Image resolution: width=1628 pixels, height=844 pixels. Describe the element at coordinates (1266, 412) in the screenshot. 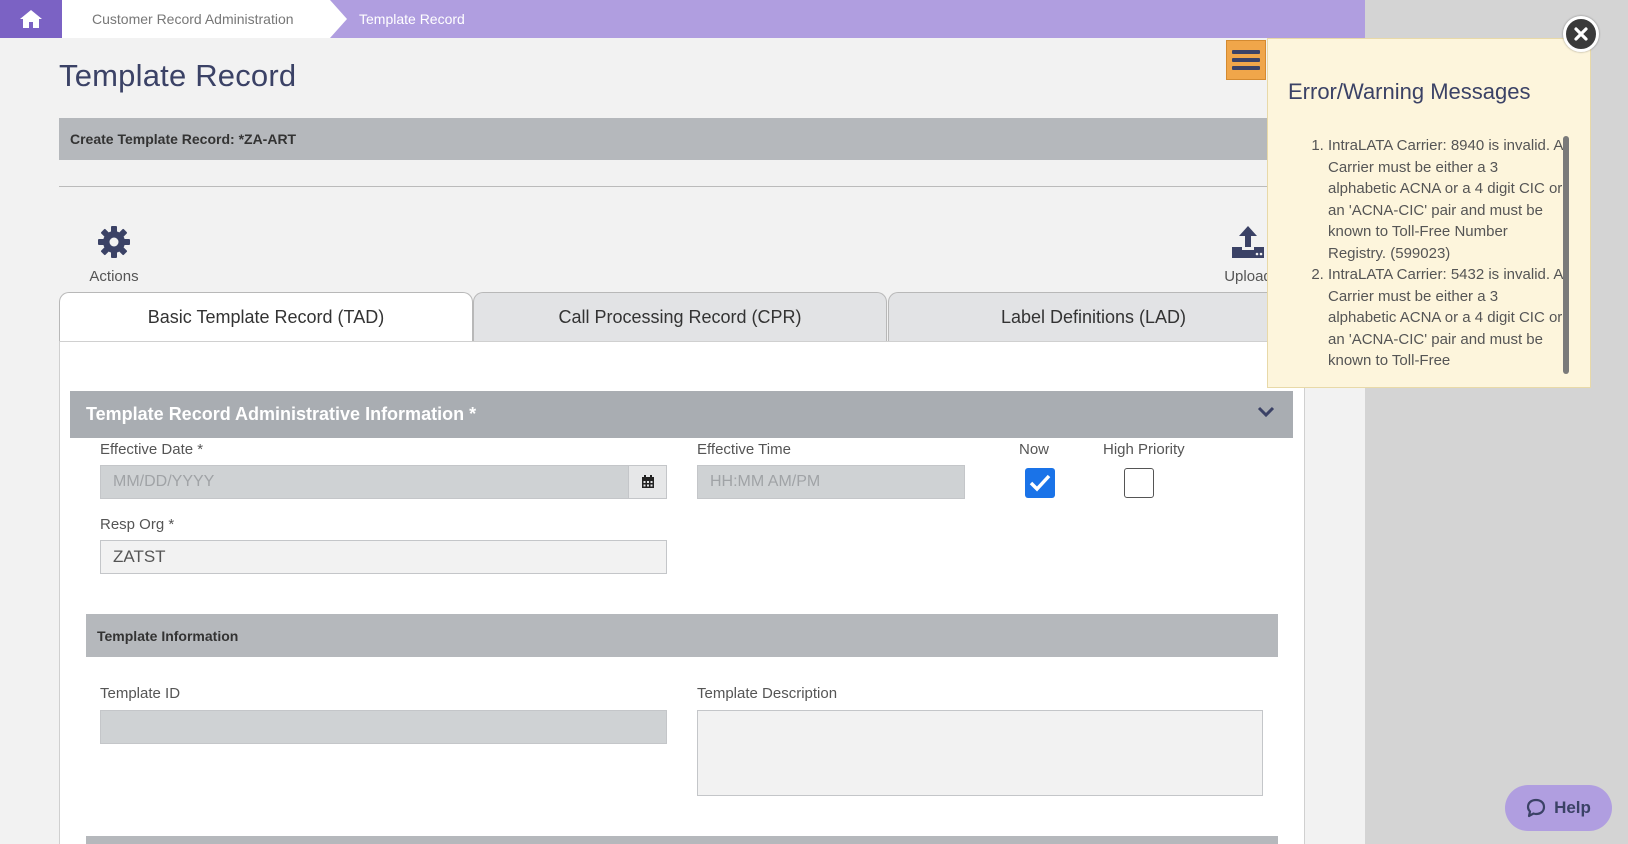

I see `chevron-down-icon` at that location.